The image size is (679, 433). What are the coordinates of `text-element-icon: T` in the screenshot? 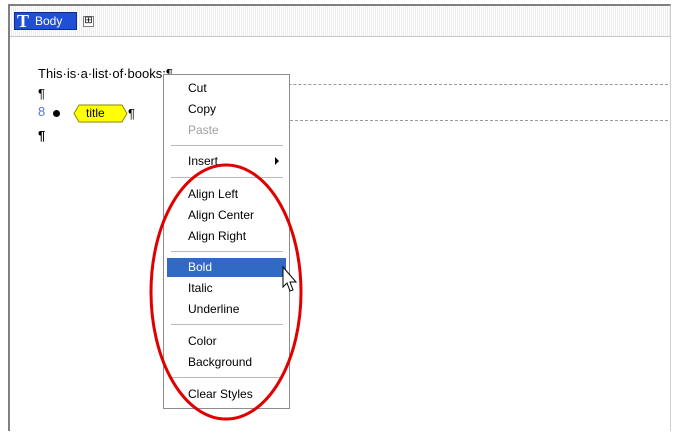 It's located at (22, 21).